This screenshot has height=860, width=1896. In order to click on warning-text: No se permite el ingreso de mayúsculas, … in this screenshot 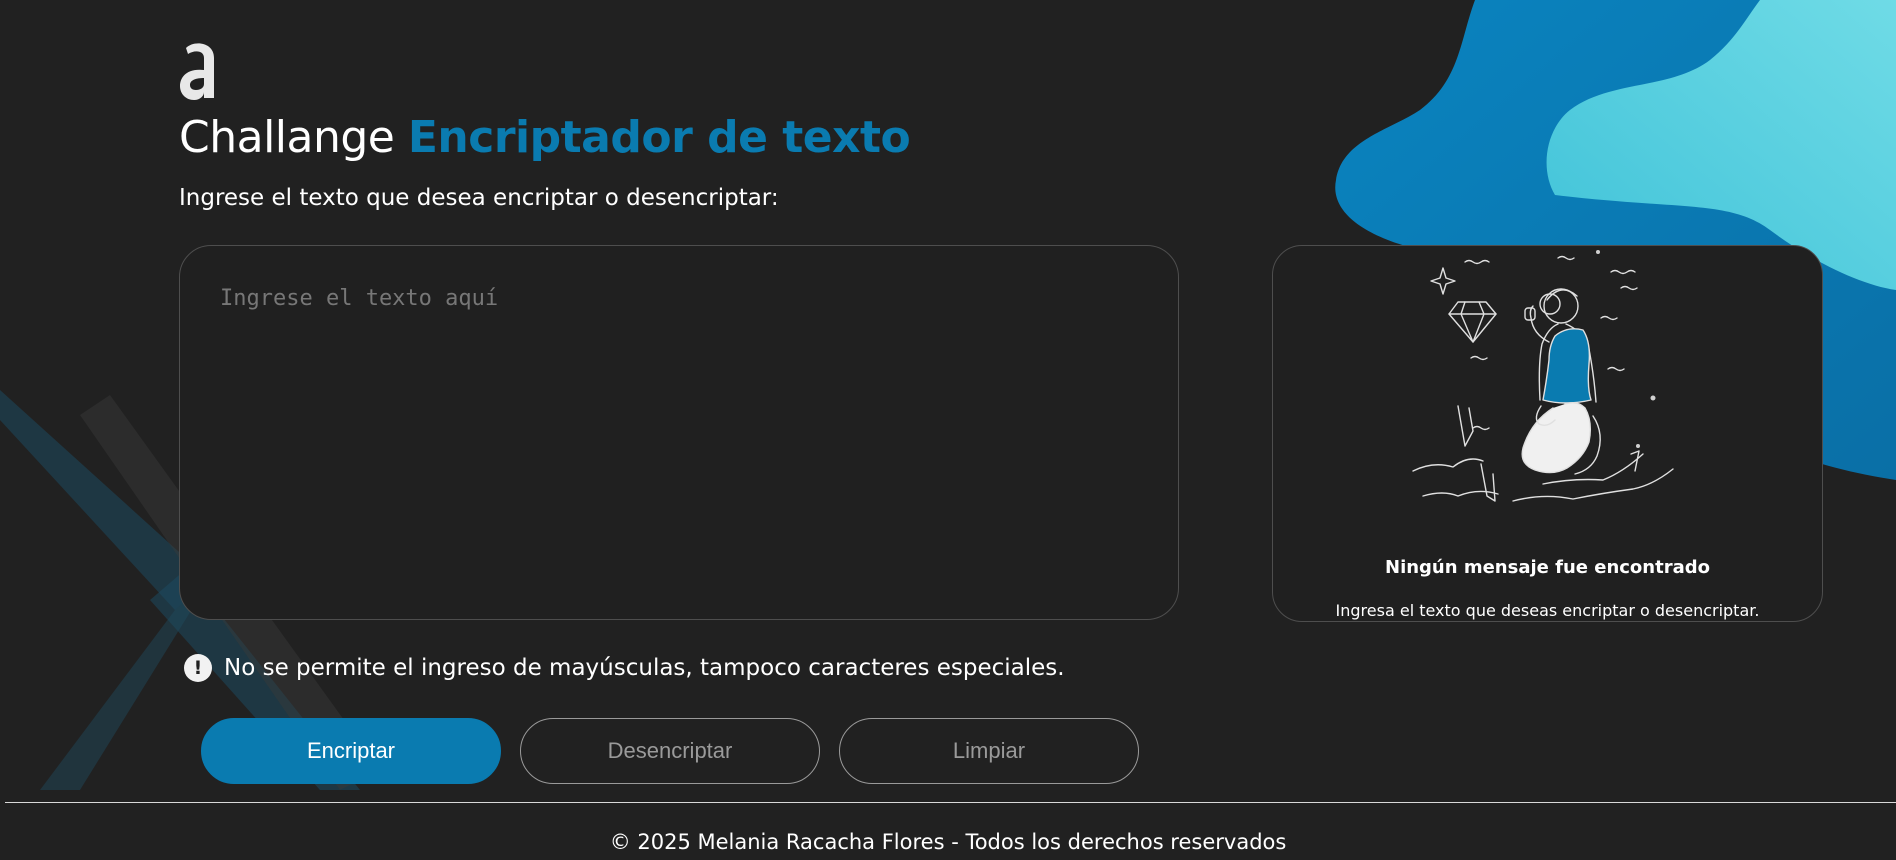, I will do `click(644, 668)`.